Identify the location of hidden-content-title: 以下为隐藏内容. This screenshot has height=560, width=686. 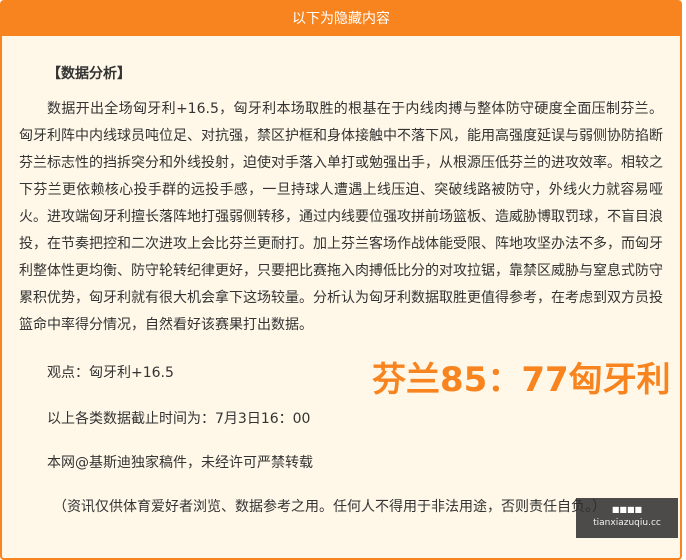
(341, 19).